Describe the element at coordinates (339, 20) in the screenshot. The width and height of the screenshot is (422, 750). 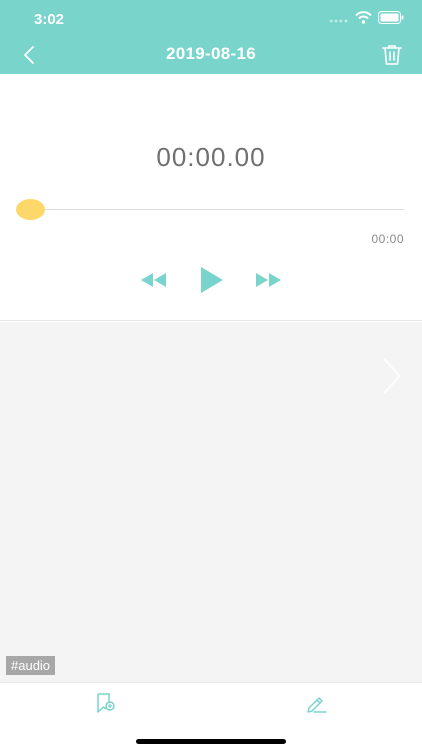
I see `signal-icon` at that location.